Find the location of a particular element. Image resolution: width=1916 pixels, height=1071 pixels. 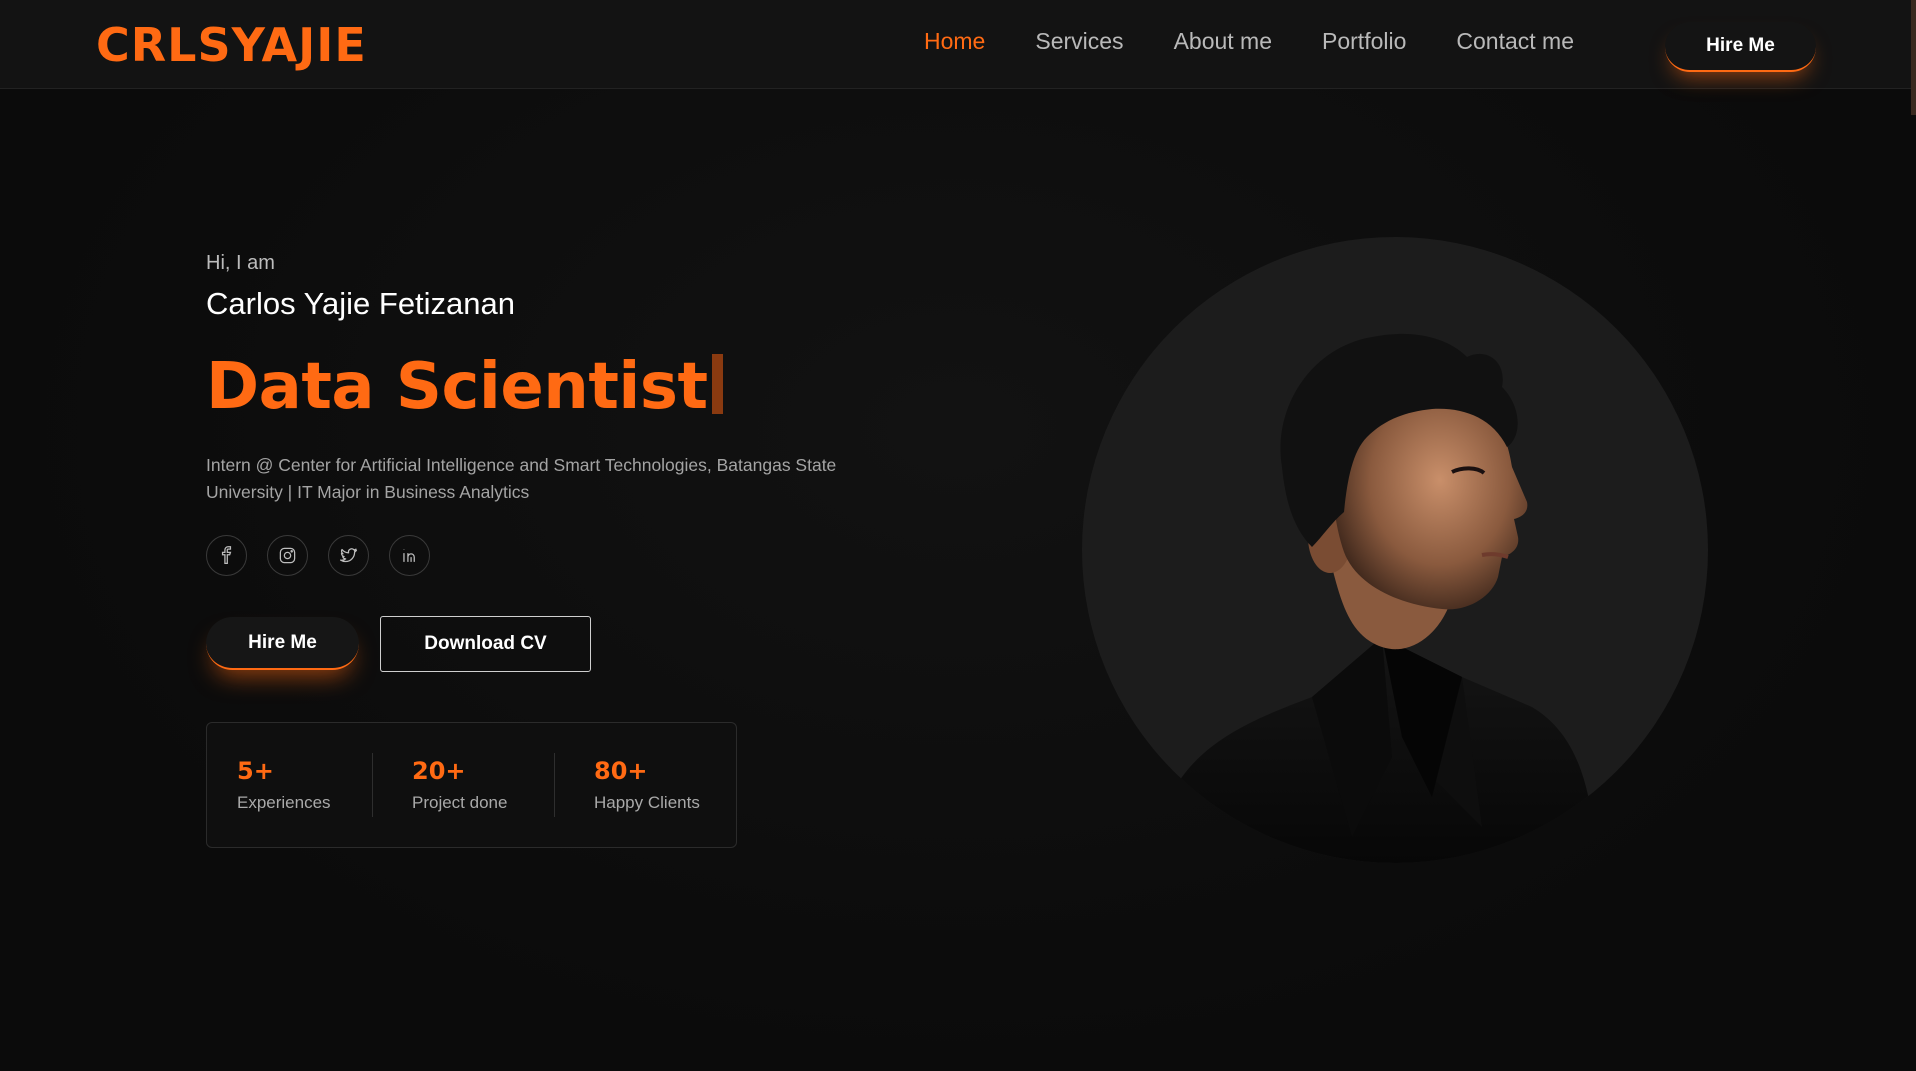

nav-link-contact: Contact me is located at coordinates (1515, 41).